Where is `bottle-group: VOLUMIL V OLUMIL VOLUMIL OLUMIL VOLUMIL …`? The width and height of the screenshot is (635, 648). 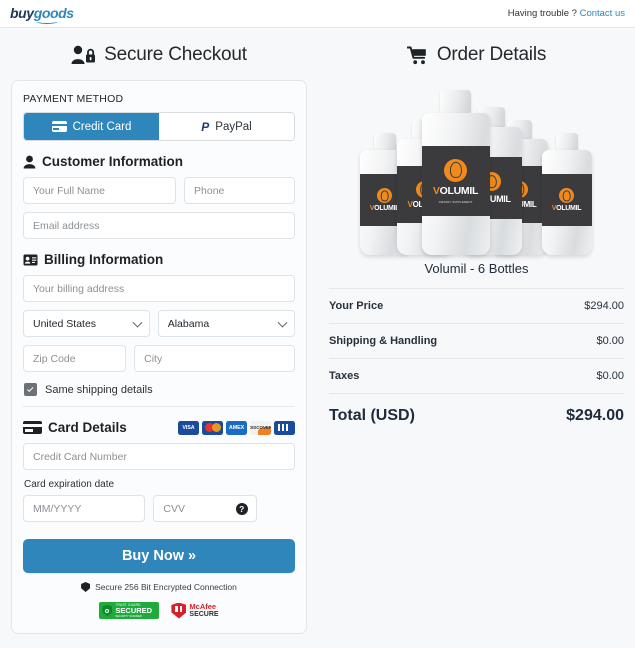
bottle-group: VOLUMIL V OLUMIL VOLUMIL OLUMIL VOLUMIL … is located at coordinates (477, 172).